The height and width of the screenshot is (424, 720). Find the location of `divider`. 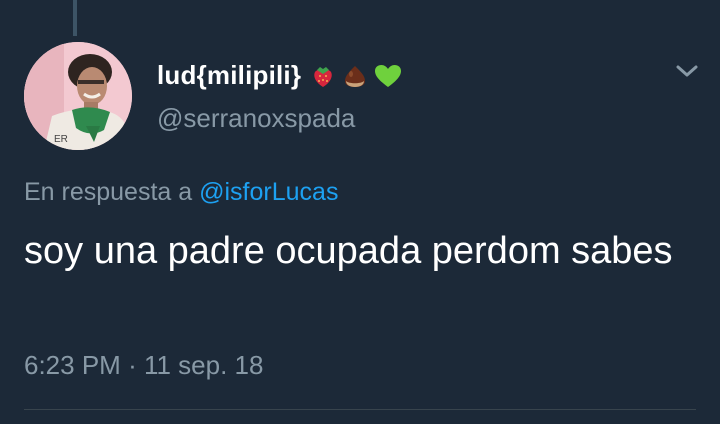

divider is located at coordinates (360, 409).